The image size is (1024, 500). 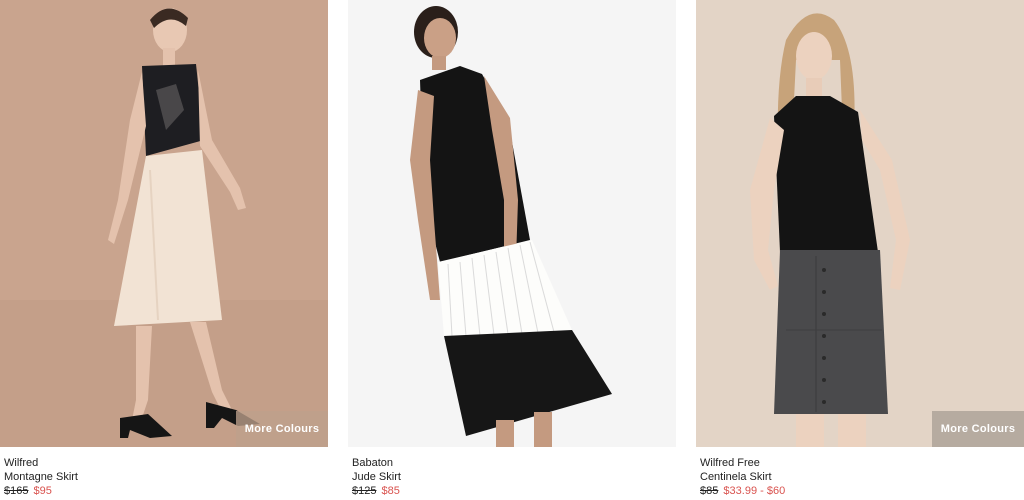 I want to click on product-name: Centinela Skirt, so click(x=860, y=477).